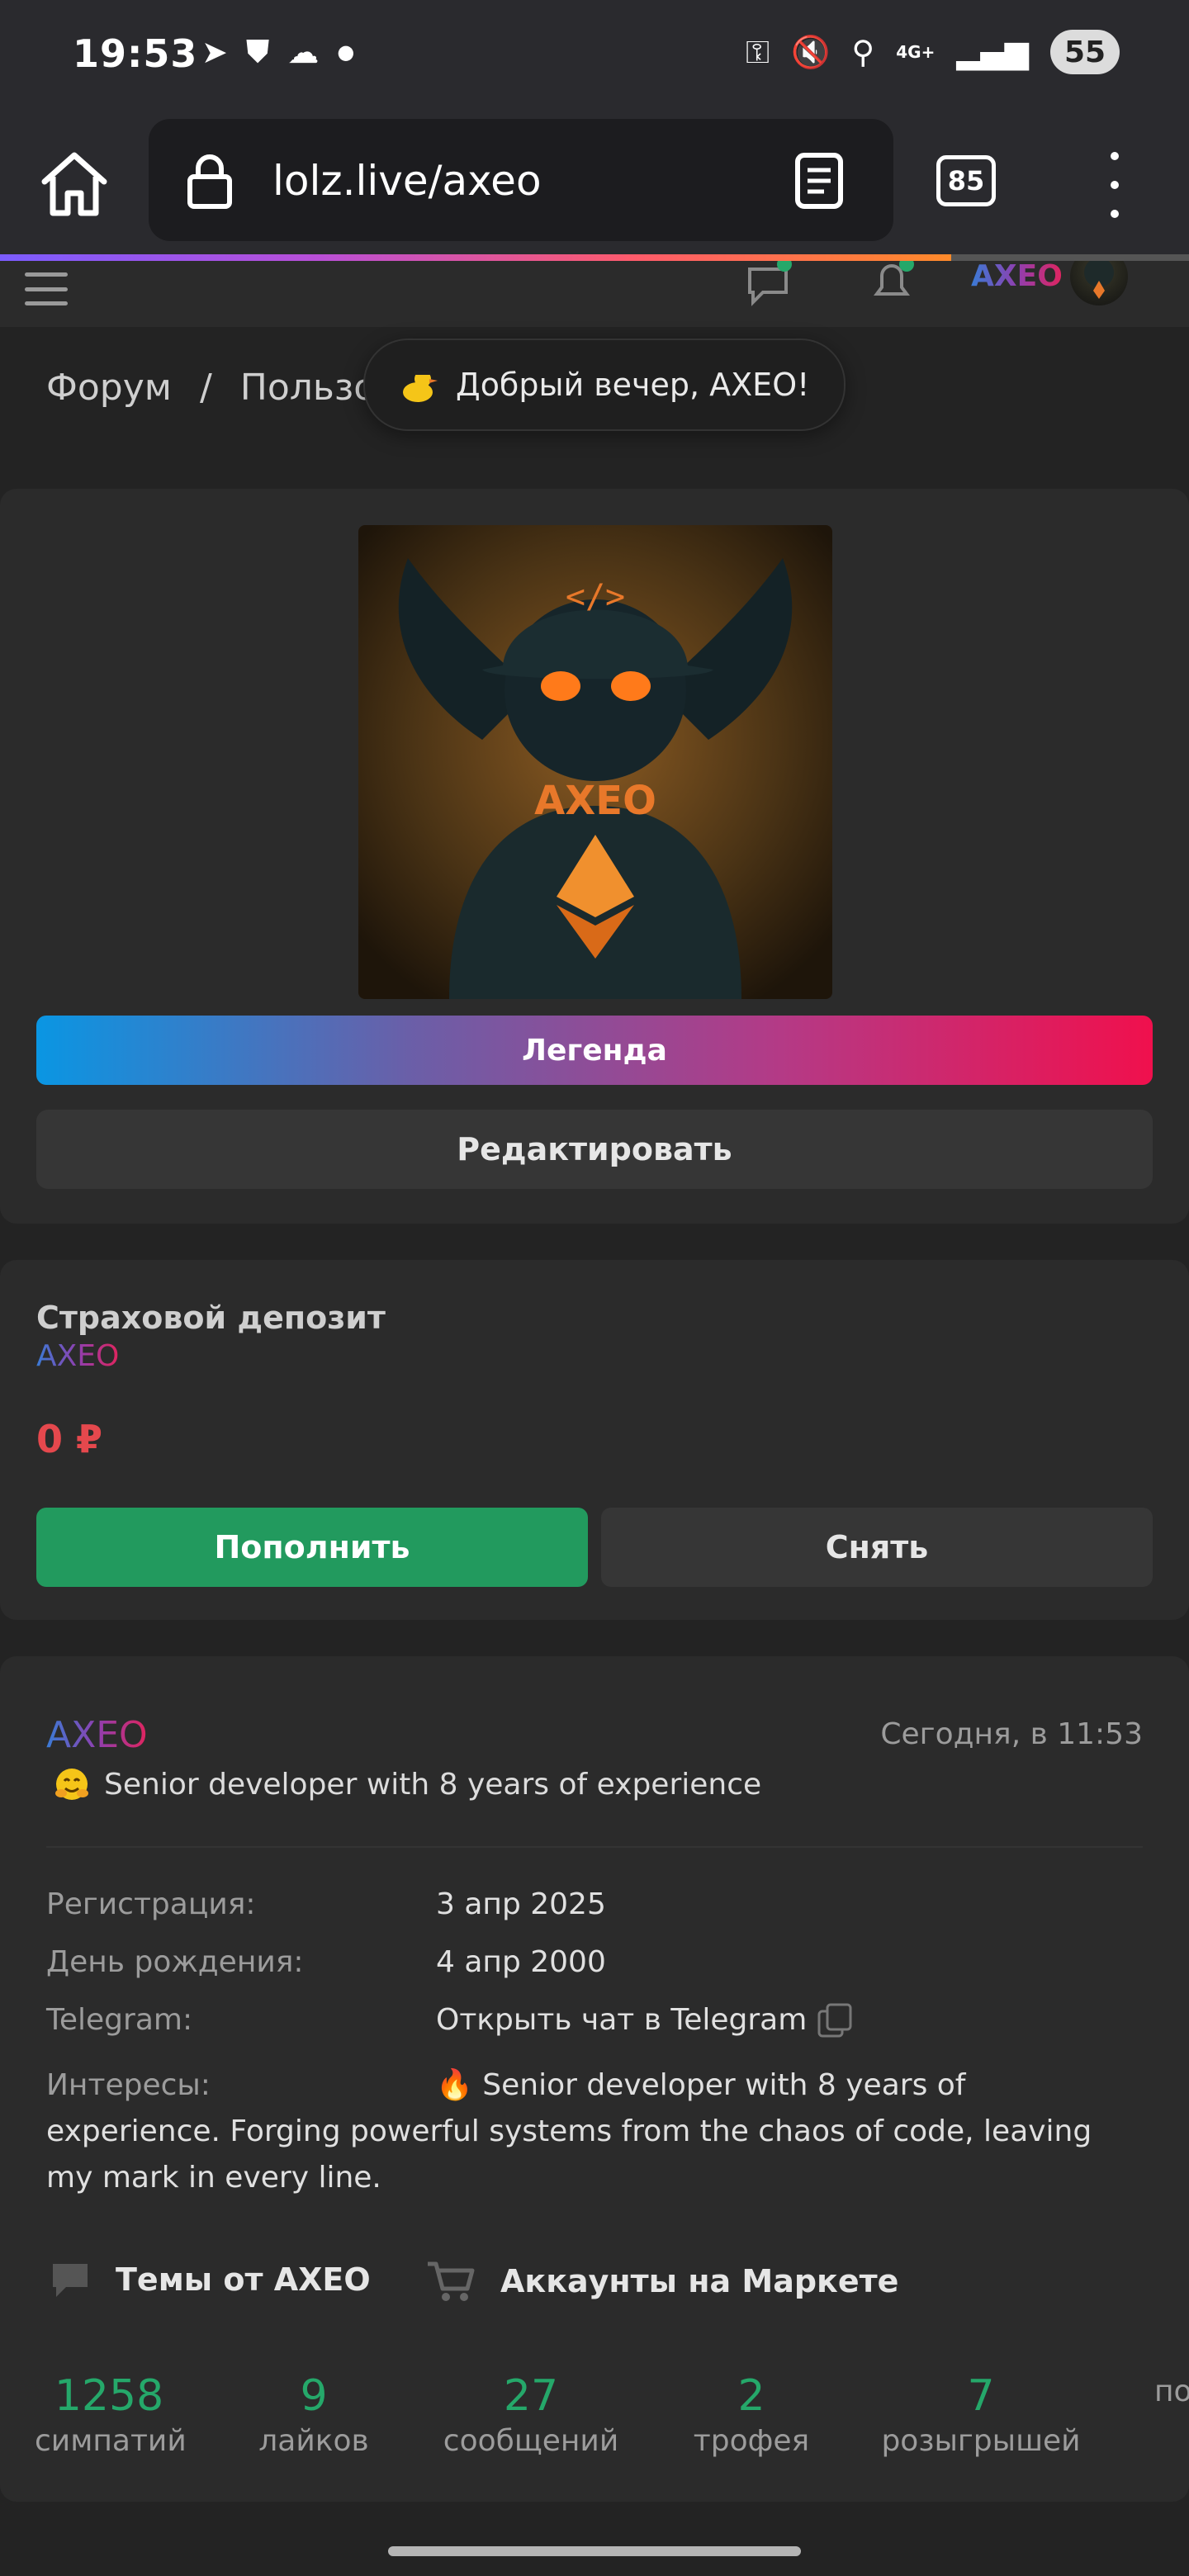 This screenshot has width=1189, height=2576. I want to click on duck-icon, so click(420, 386).